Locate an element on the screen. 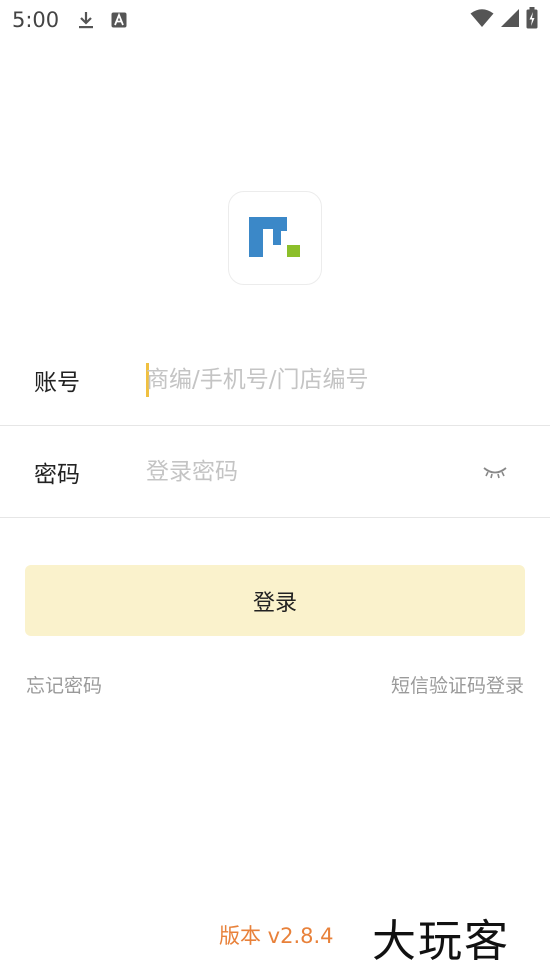  password-input is located at coordinates (311, 471).